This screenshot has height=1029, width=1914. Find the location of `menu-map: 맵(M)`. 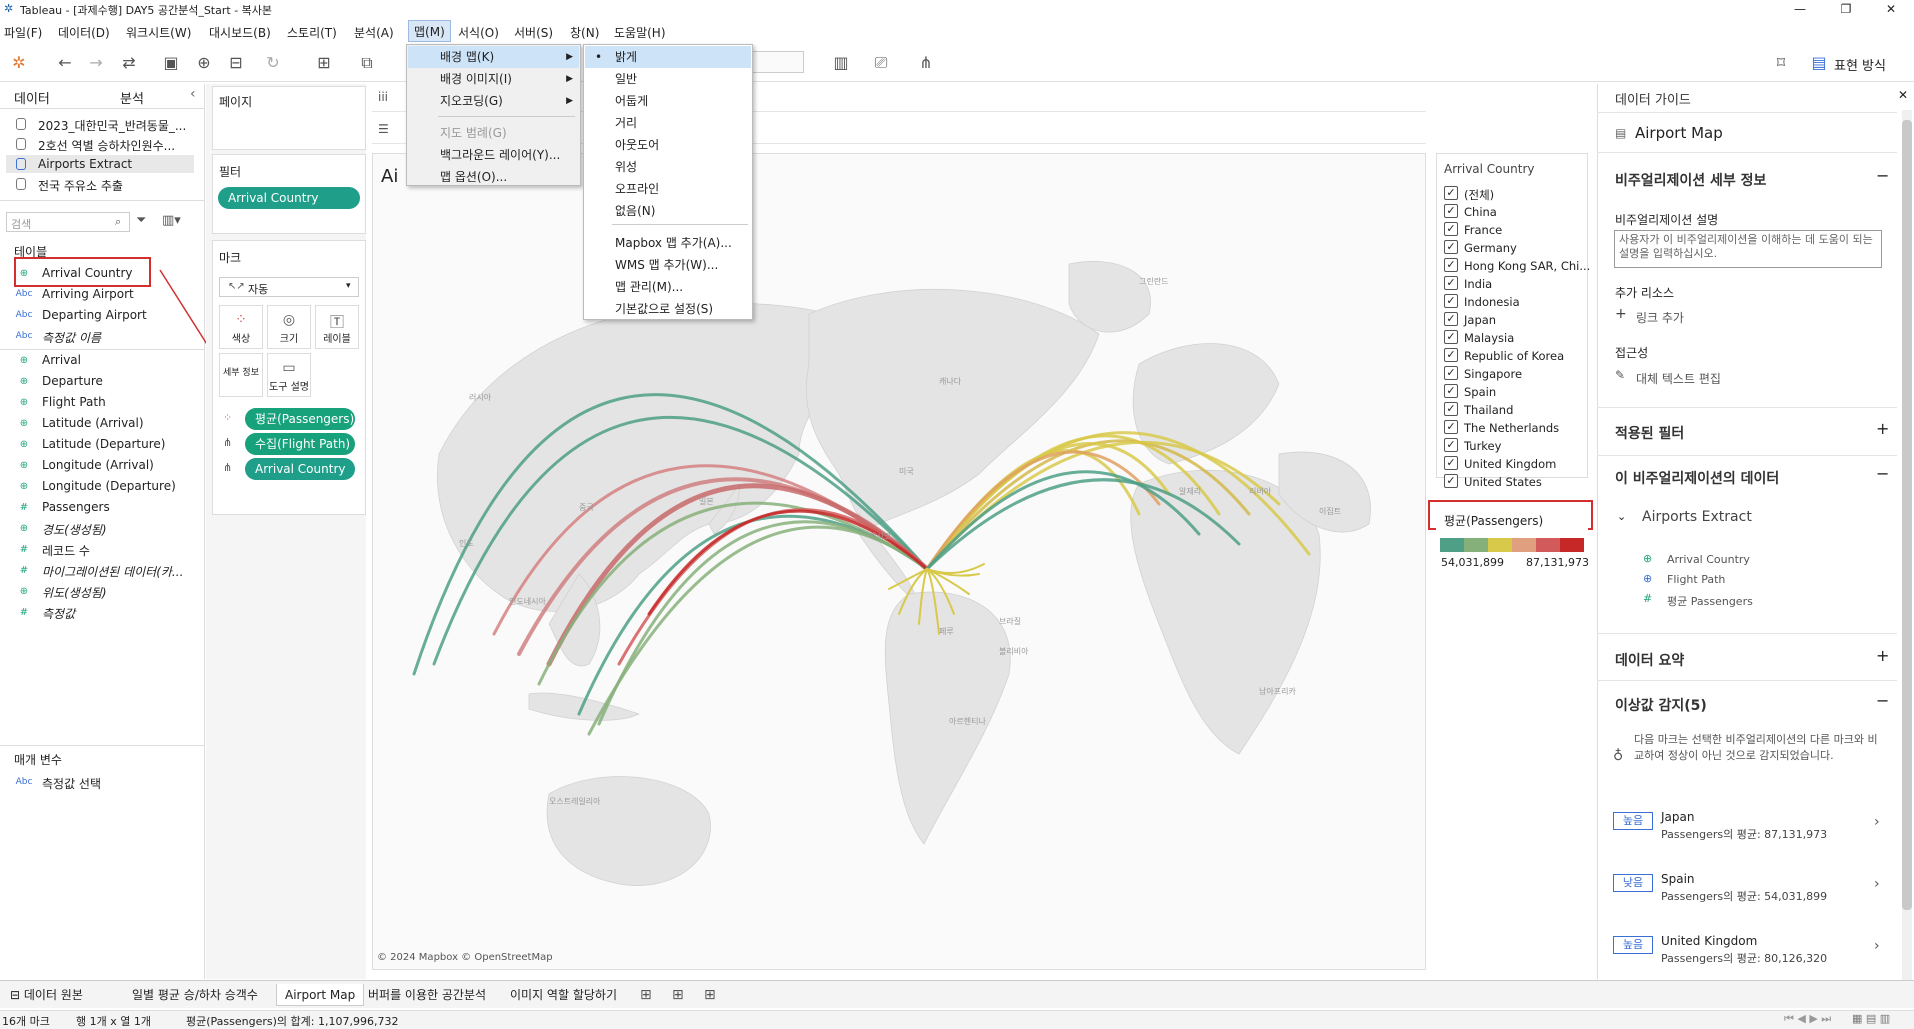

menu-map: 맵(M) is located at coordinates (429, 31).